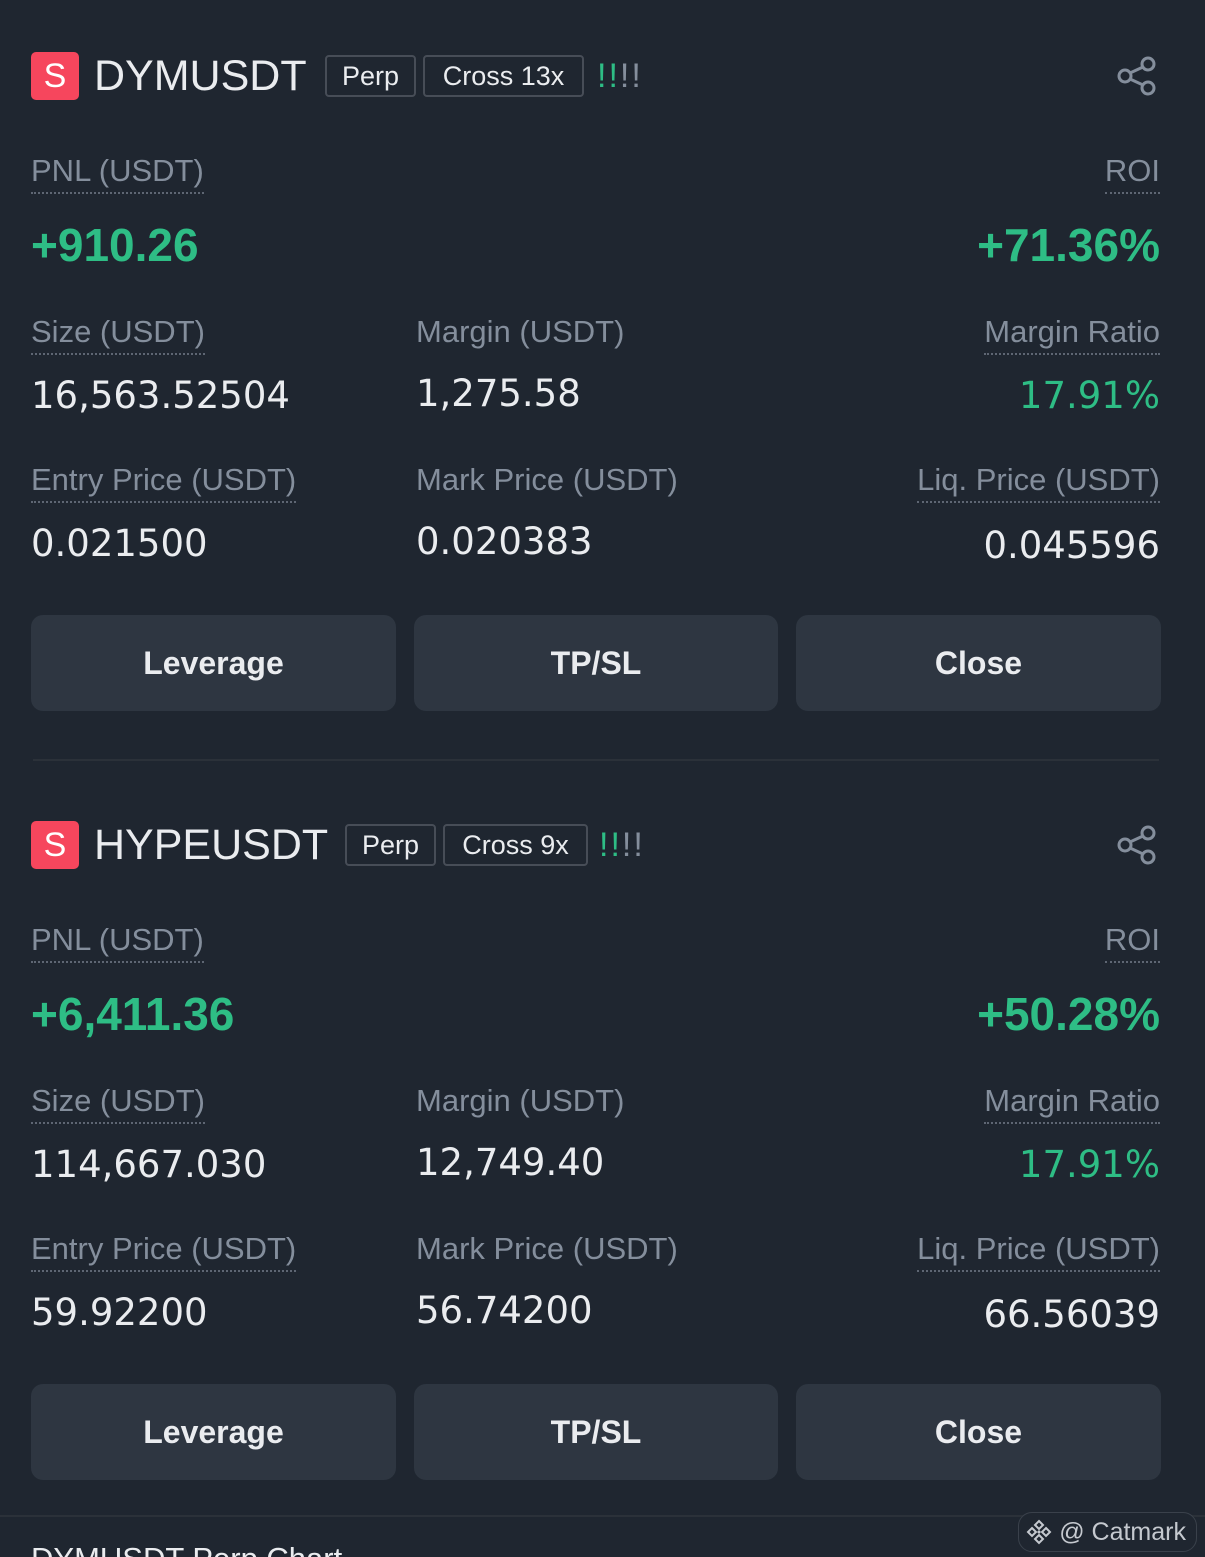 This screenshot has height=1557, width=1205. Describe the element at coordinates (1071, 1314) in the screenshot. I see `liq-price-value: 66.56039` at that location.